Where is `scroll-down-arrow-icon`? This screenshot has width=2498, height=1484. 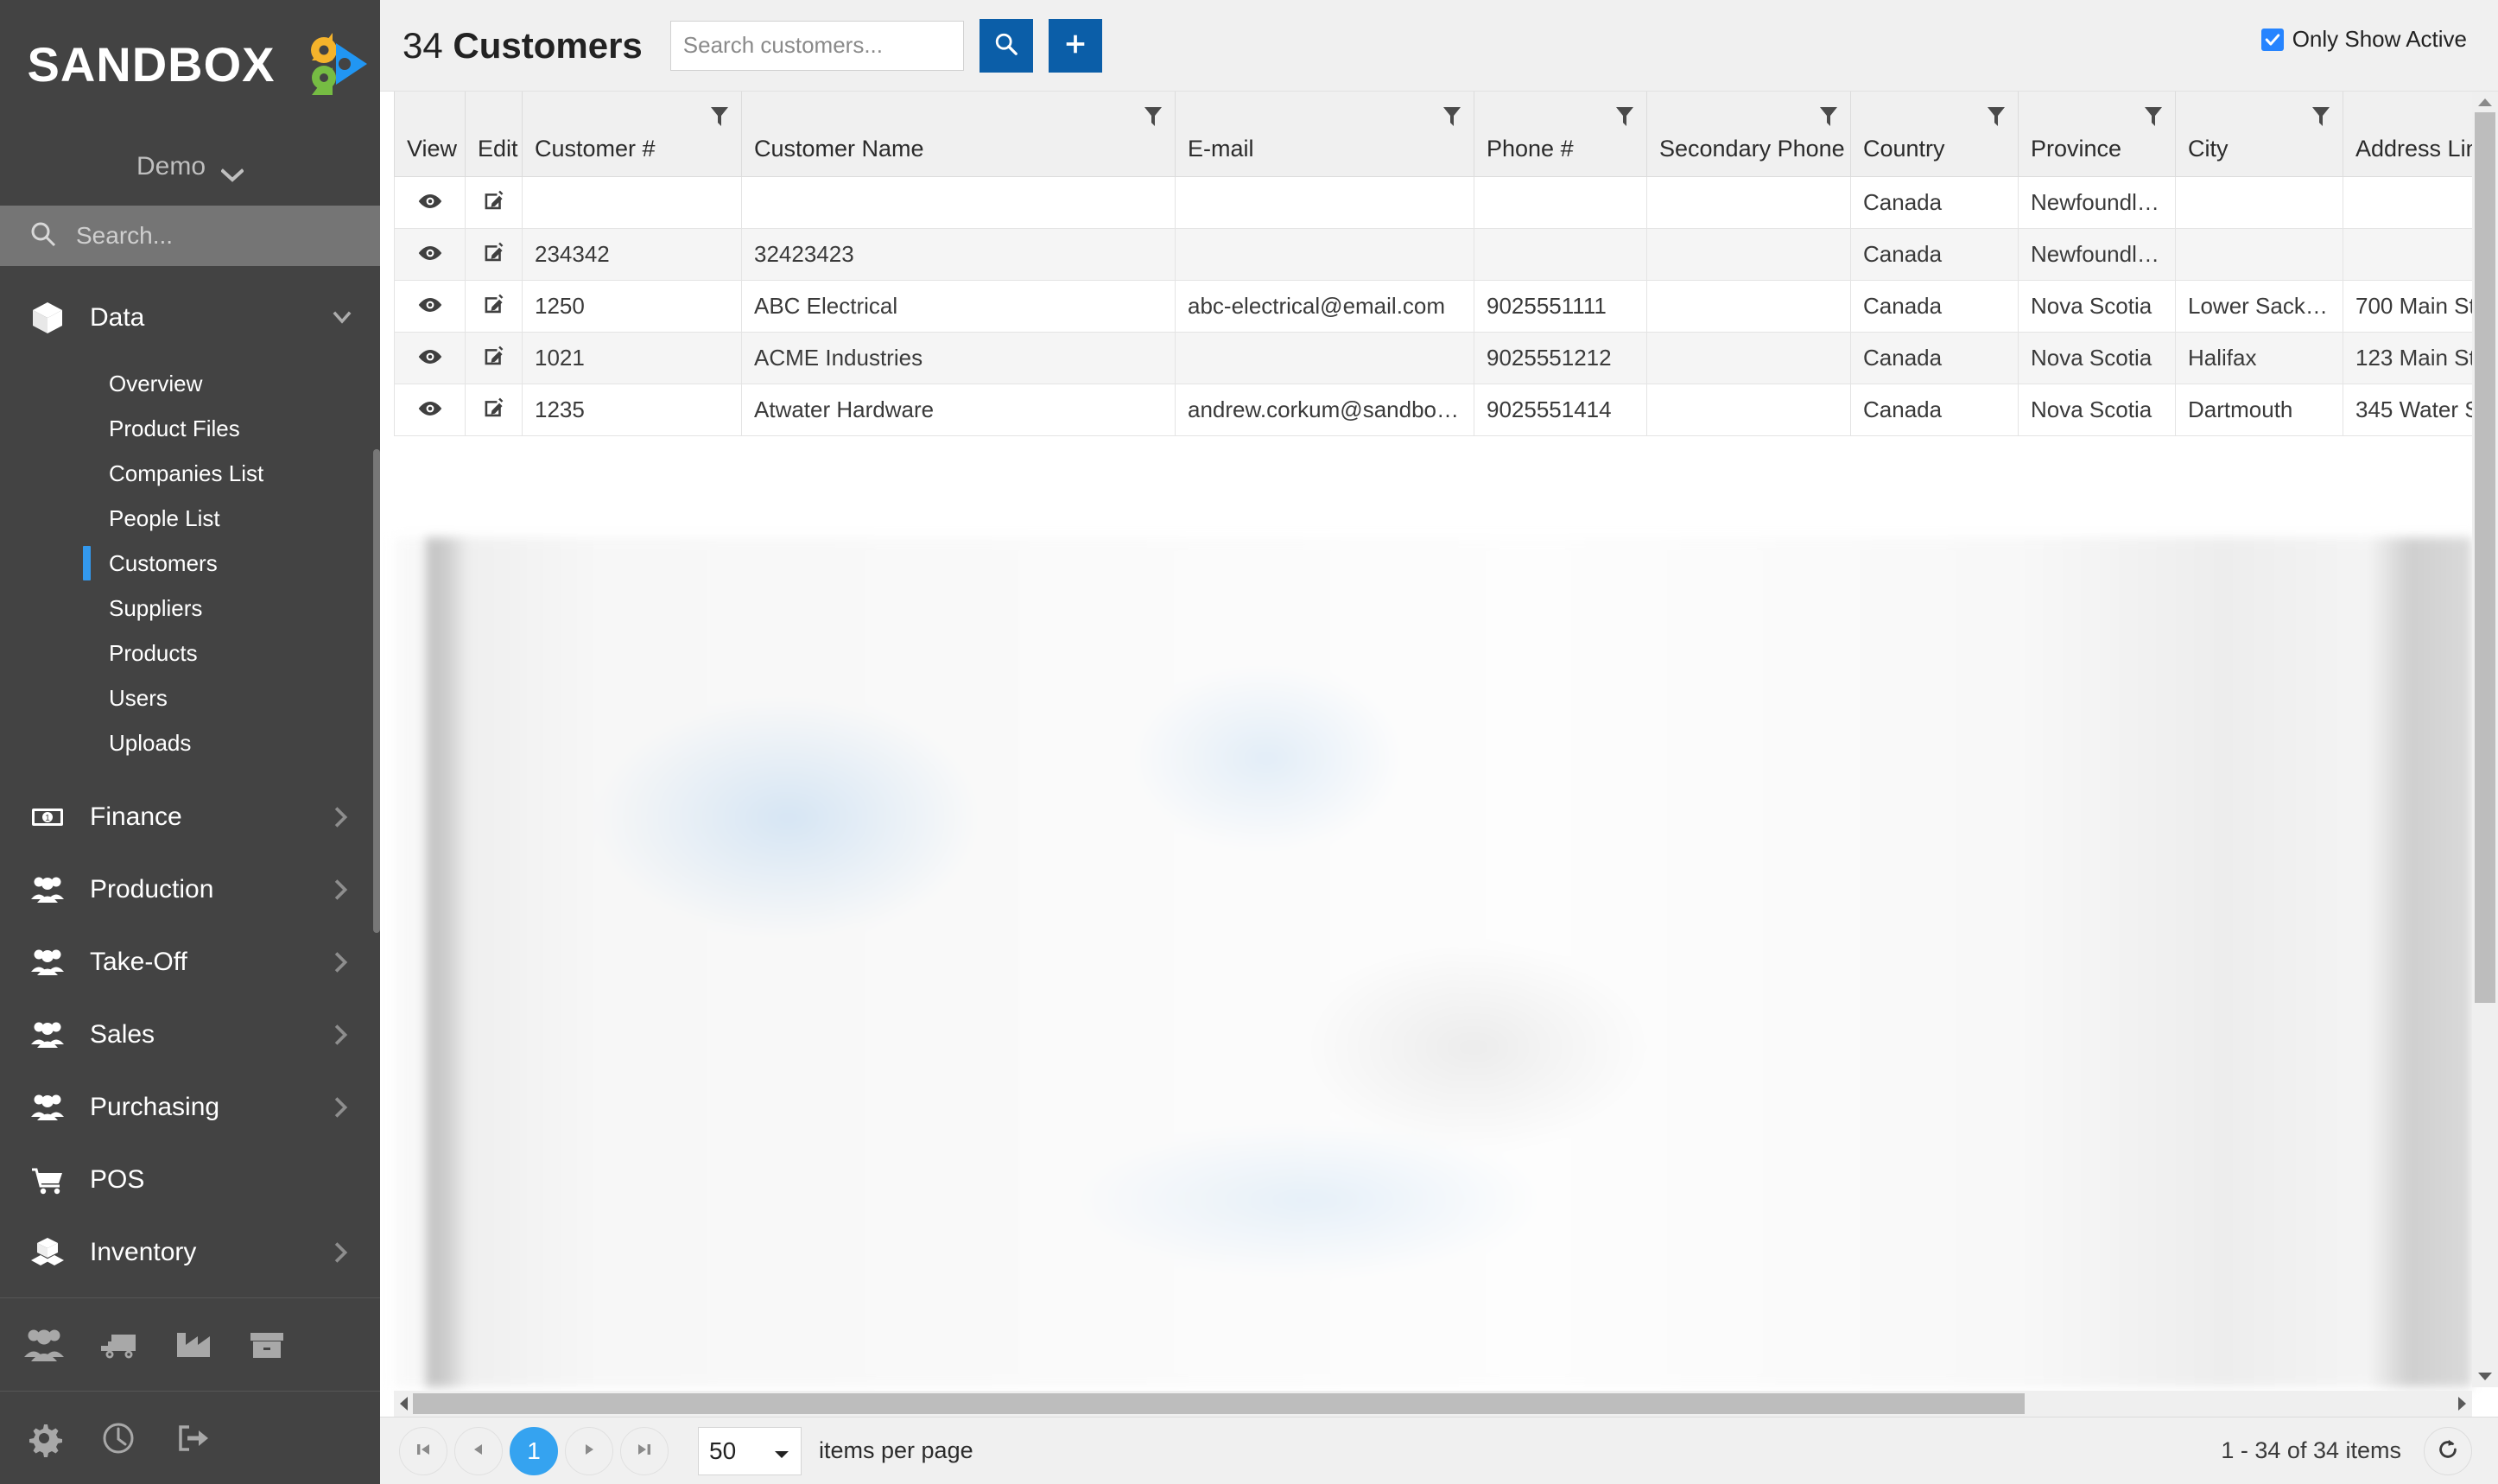
scroll-down-arrow-icon is located at coordinates (2485, 1377).